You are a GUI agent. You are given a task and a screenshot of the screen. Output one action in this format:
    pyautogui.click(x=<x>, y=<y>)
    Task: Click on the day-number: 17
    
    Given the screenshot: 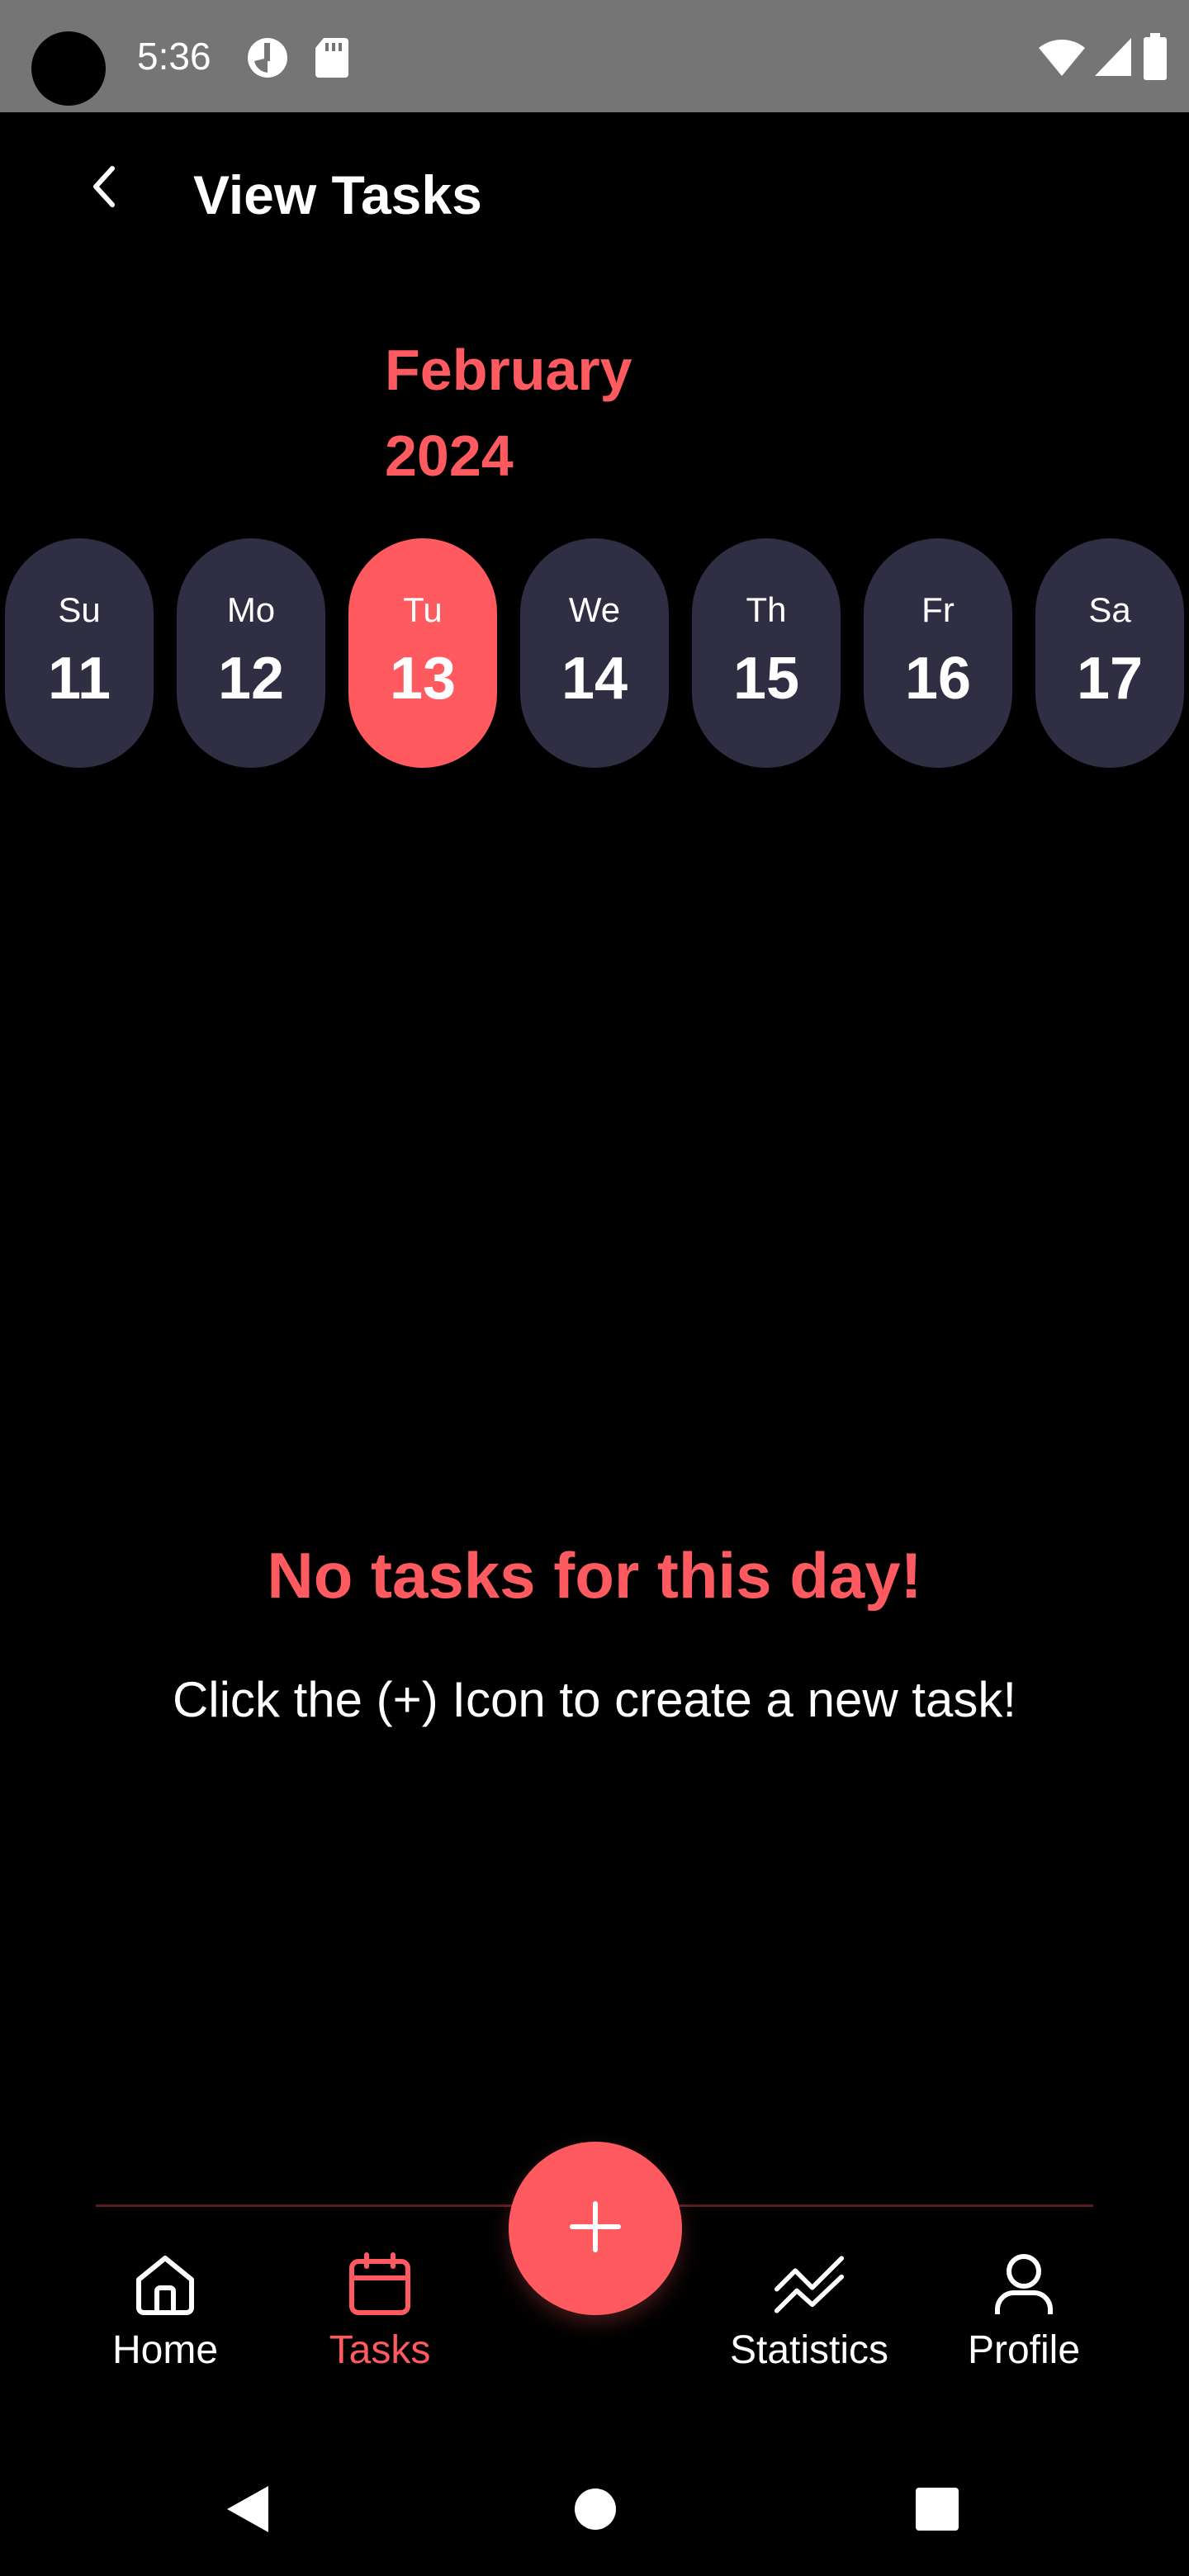 What is the action you would take?
    pyautogui.click(x=1110, y=679)
    